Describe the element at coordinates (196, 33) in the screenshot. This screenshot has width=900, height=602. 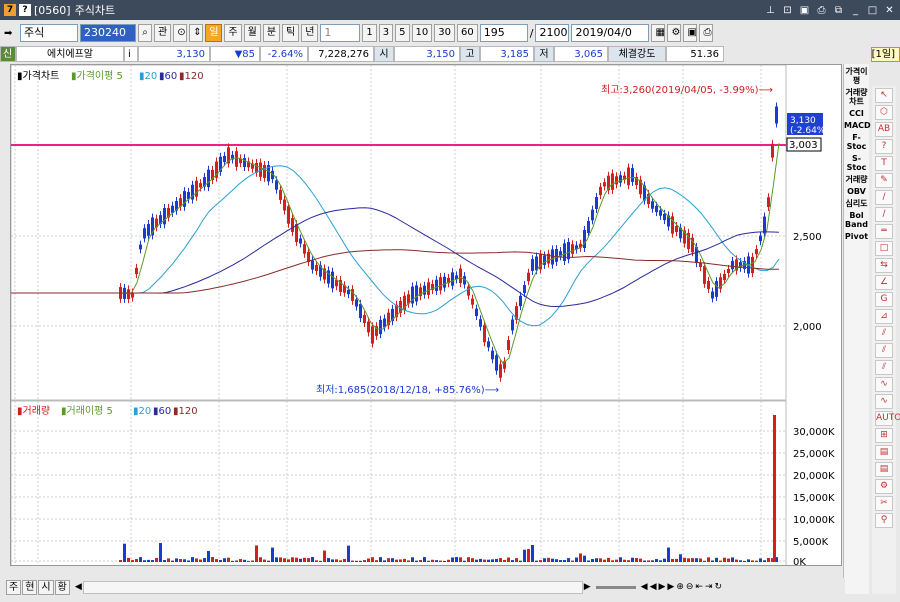
I see `spinner-icon: ⇕` at that location.